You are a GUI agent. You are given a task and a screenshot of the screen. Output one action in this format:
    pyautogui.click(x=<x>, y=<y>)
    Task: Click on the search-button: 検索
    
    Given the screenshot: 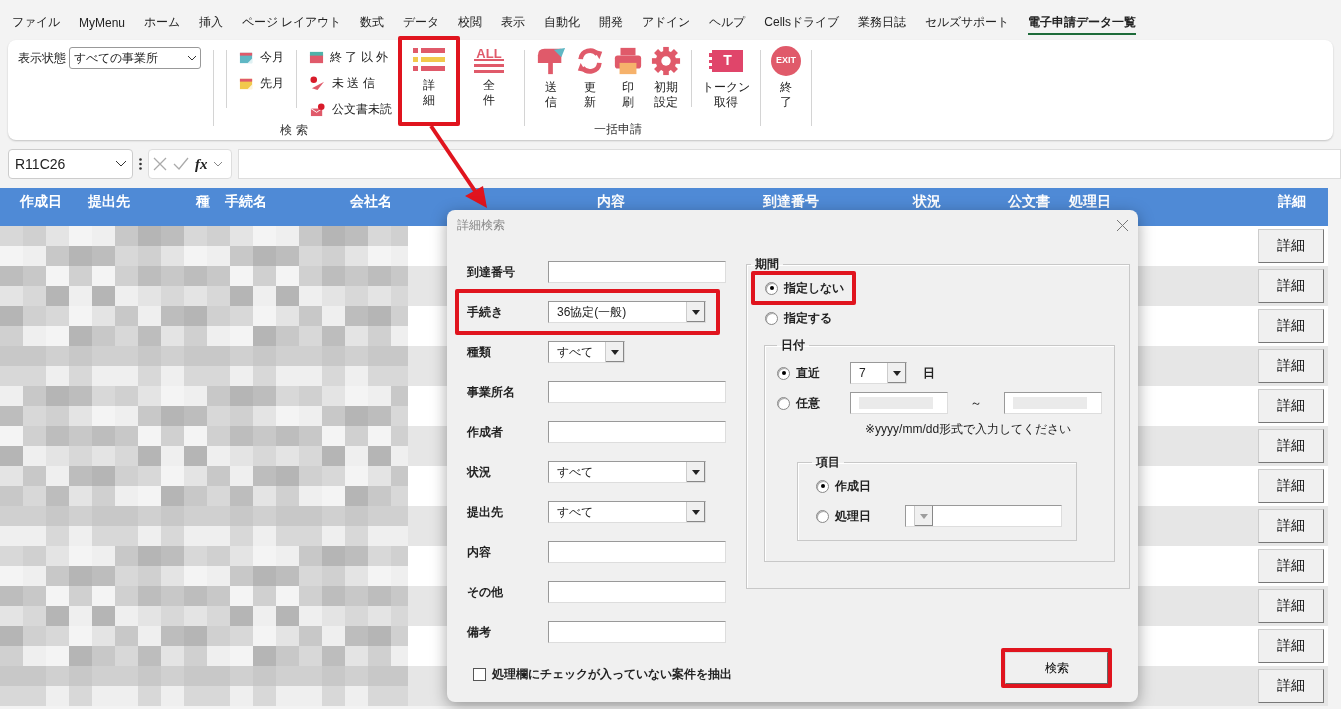 What is the action you would take?
    pyautogui.click(x=1056, y=668)
    